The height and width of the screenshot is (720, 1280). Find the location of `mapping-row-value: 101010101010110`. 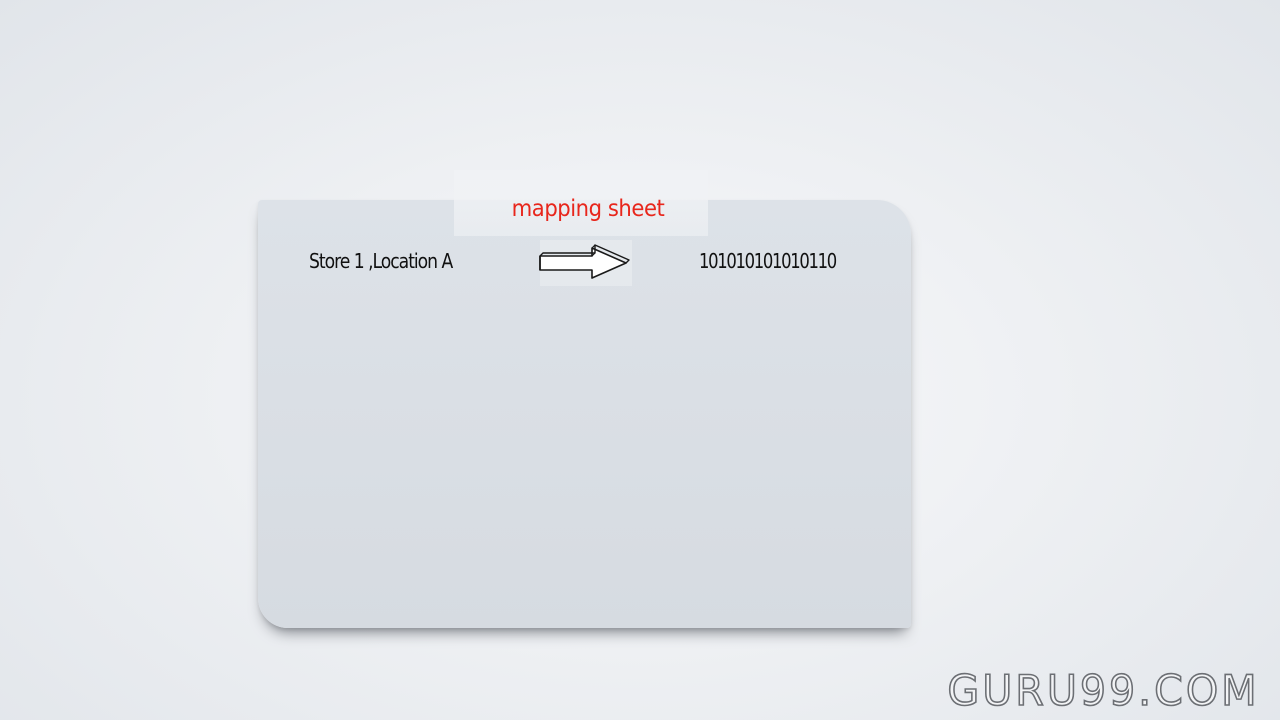

mapping-row-value: 101010101010110 is located at coordinates (768, 261).